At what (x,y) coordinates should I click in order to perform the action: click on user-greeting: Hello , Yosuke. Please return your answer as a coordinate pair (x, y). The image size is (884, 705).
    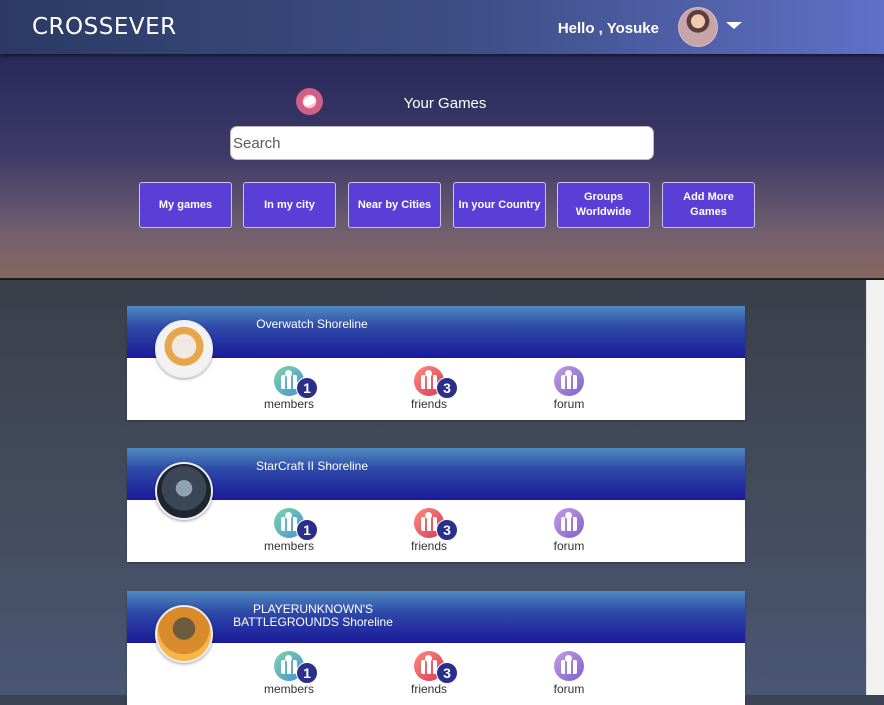
    Looking at the image, I should click on (608, 28).